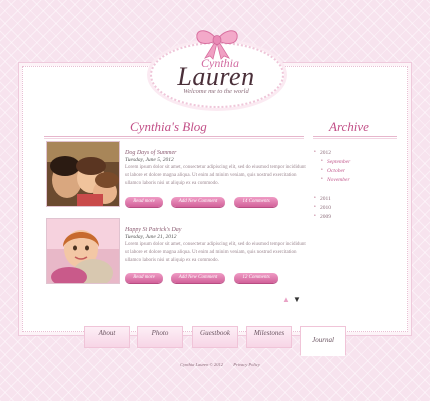  I want to click on privacy-policy-link: Privacy Policy, so click(246, 364).